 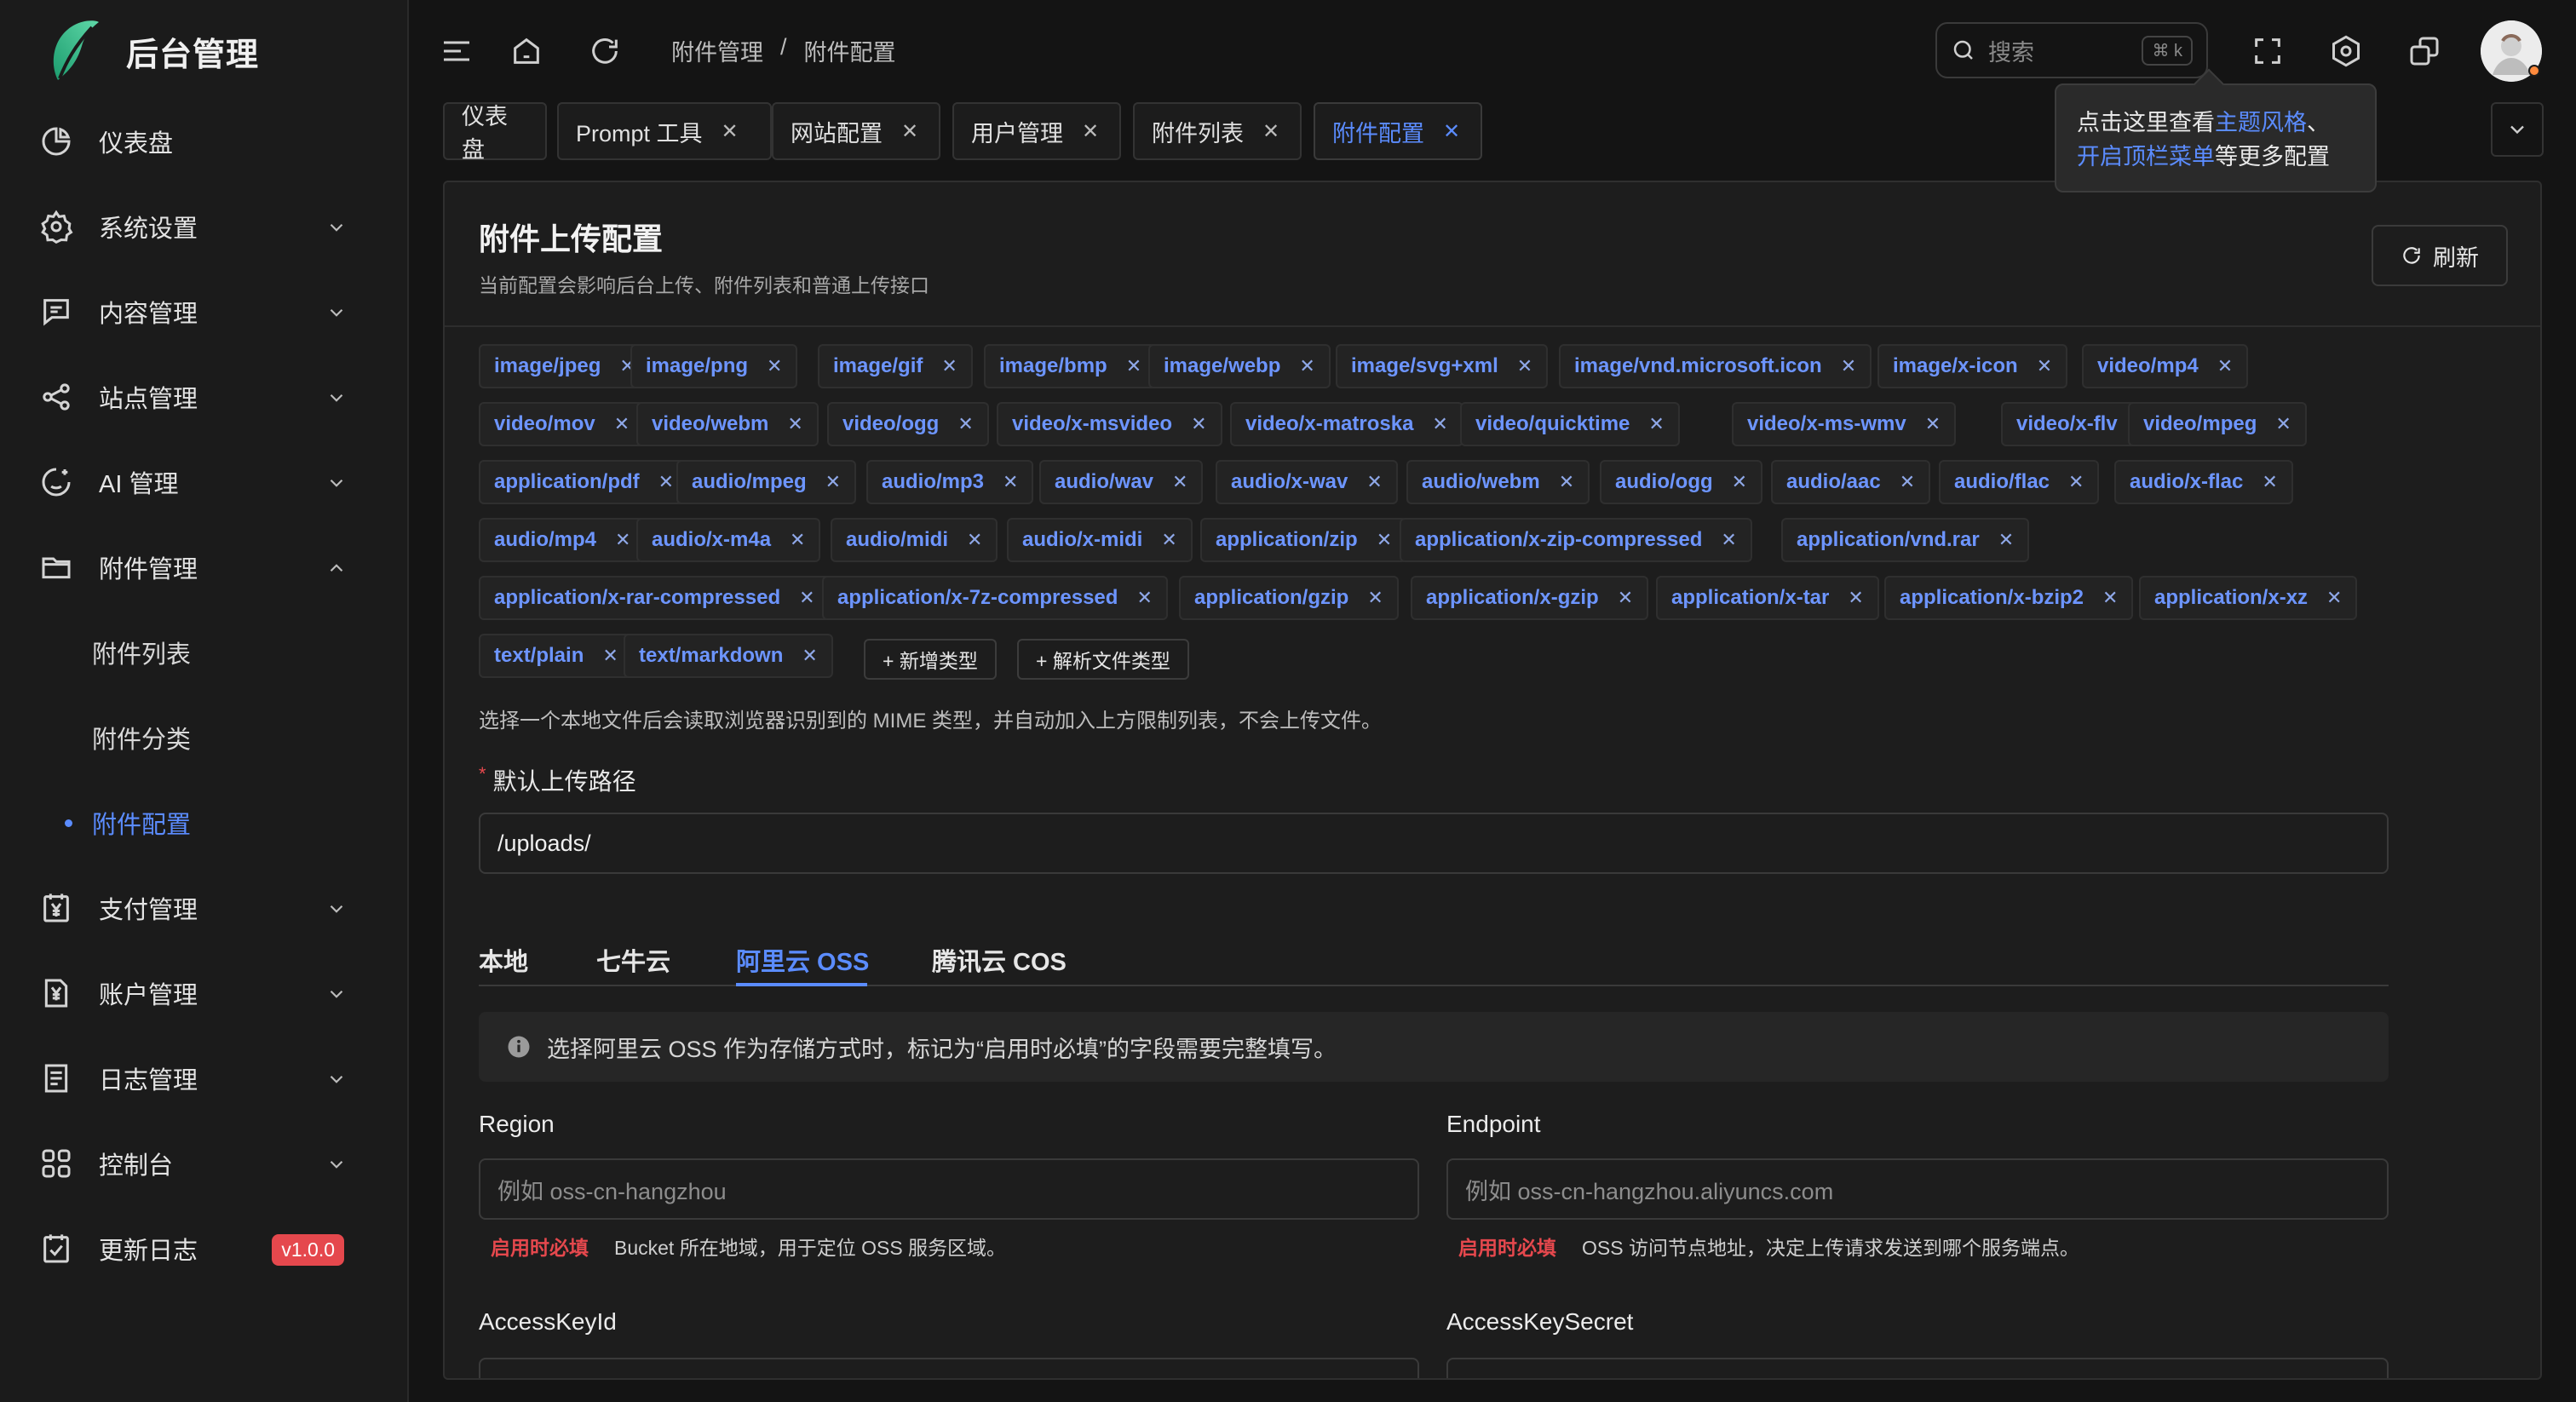 What do you see at coordinates (57, 568) in the screenshot?
I see `folder-icon` at bounding box center [57, 568].